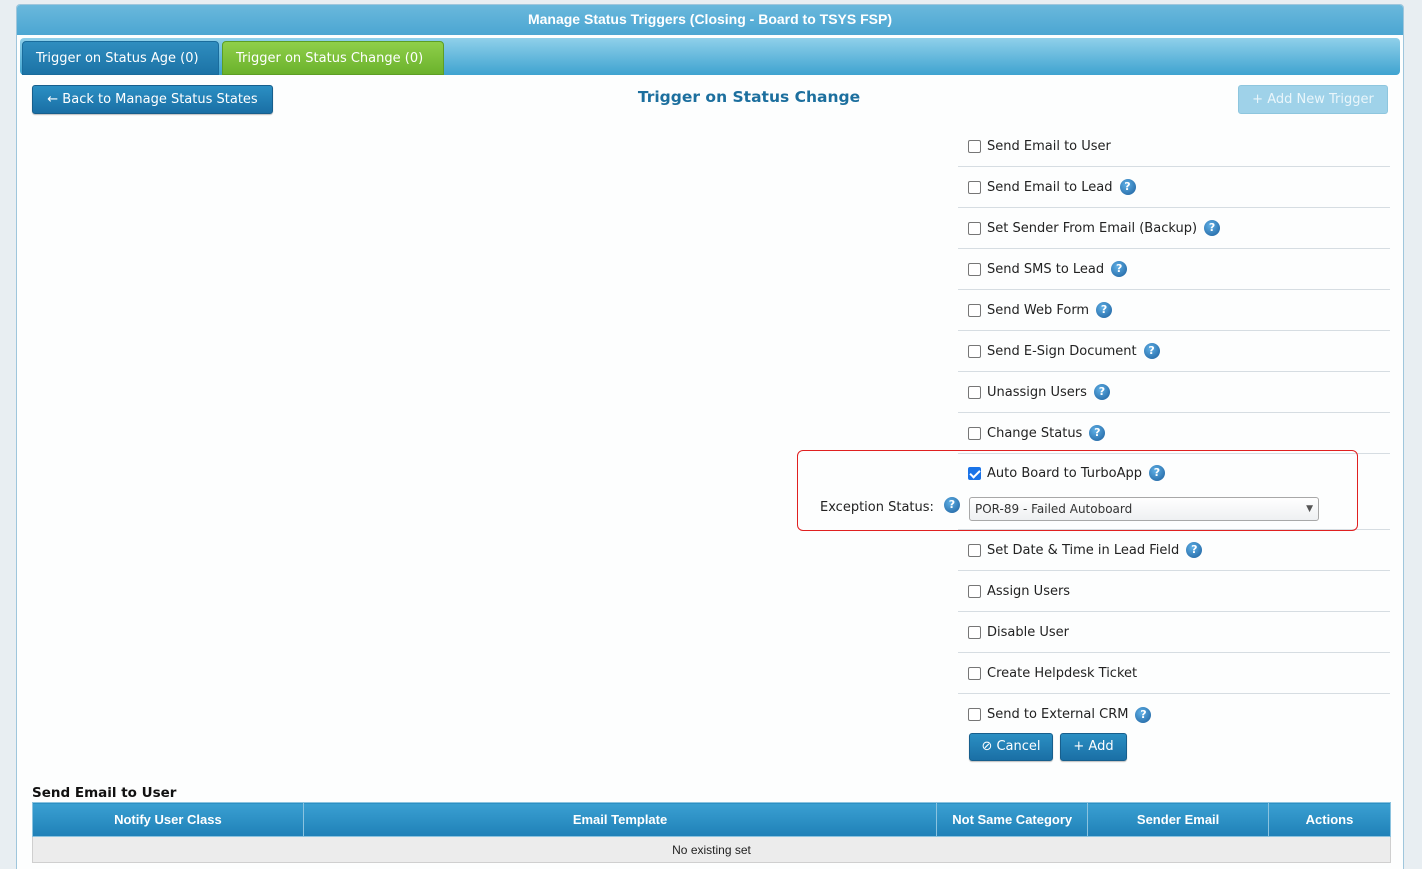  What do you see at coordinates (1058, 714) in the screenshot?
I see `option-label: Send to External CRM` at bounding box center [1058, 714].